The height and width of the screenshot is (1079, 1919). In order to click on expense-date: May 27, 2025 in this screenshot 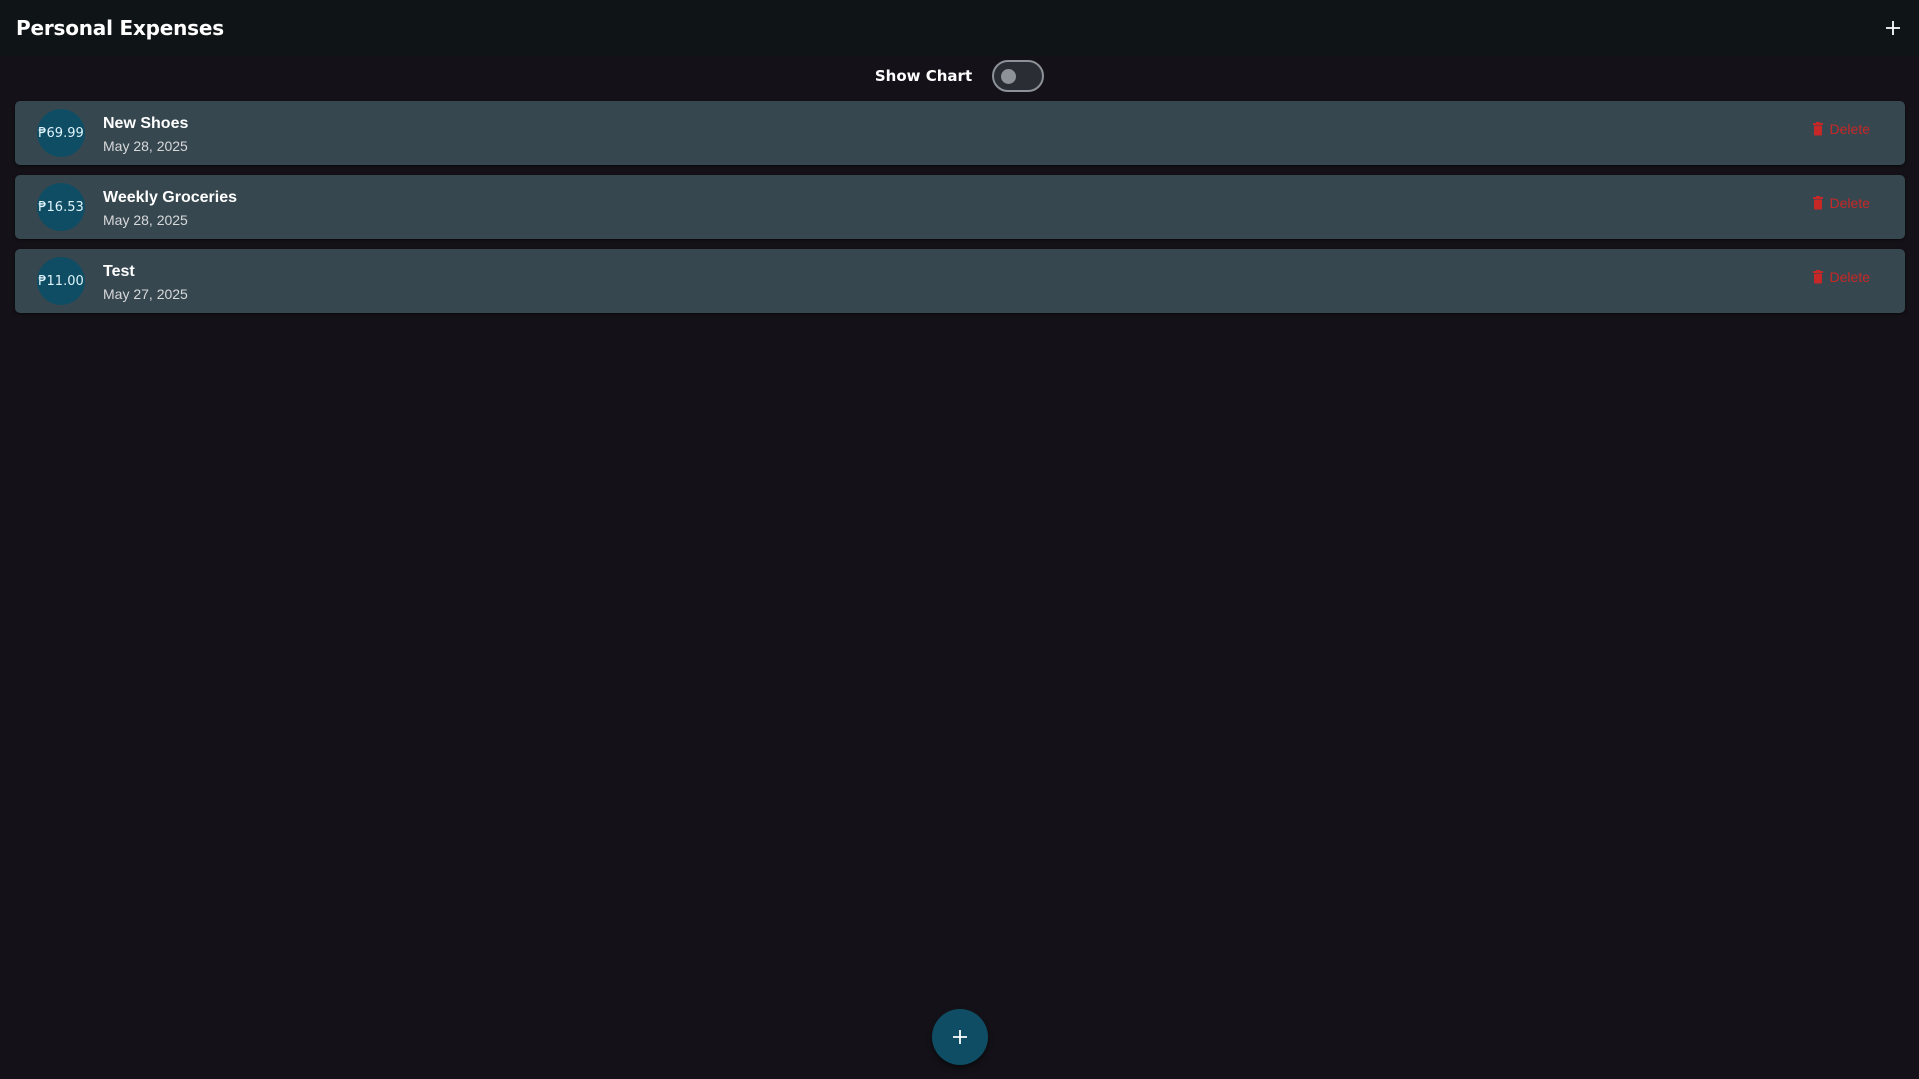, I will do `click(145, 294)`.